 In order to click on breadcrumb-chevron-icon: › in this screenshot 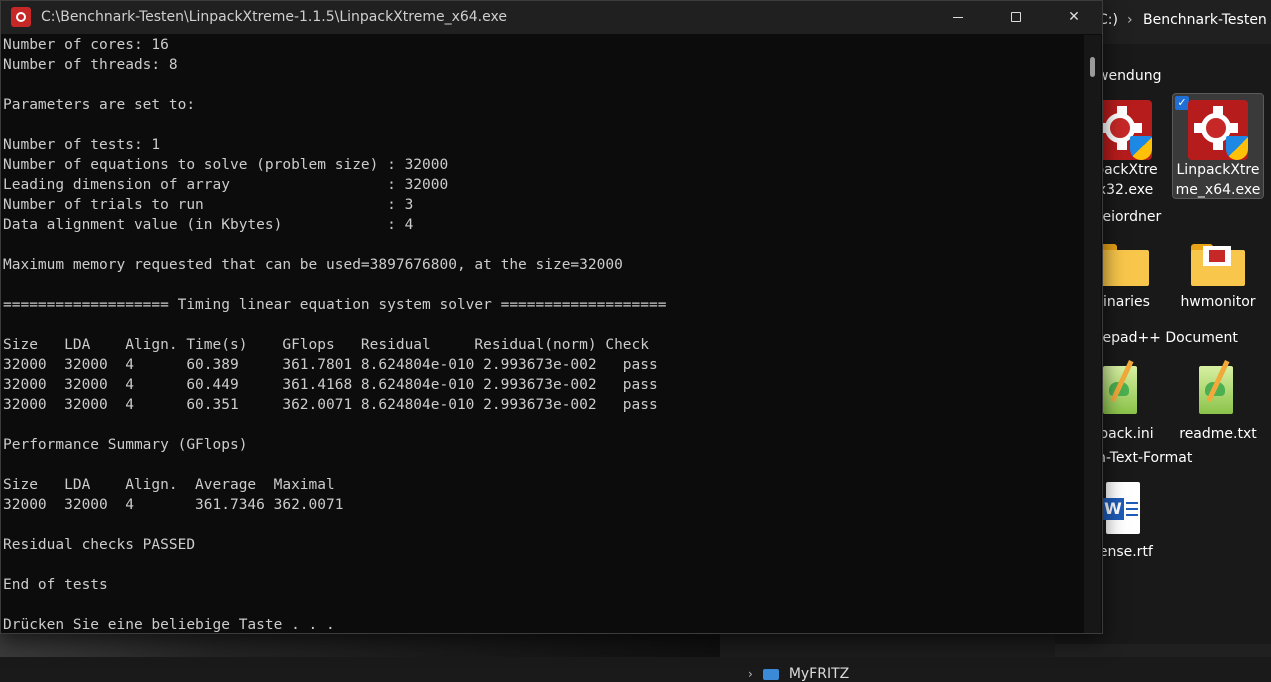, I will do `click(1130, 20)`.